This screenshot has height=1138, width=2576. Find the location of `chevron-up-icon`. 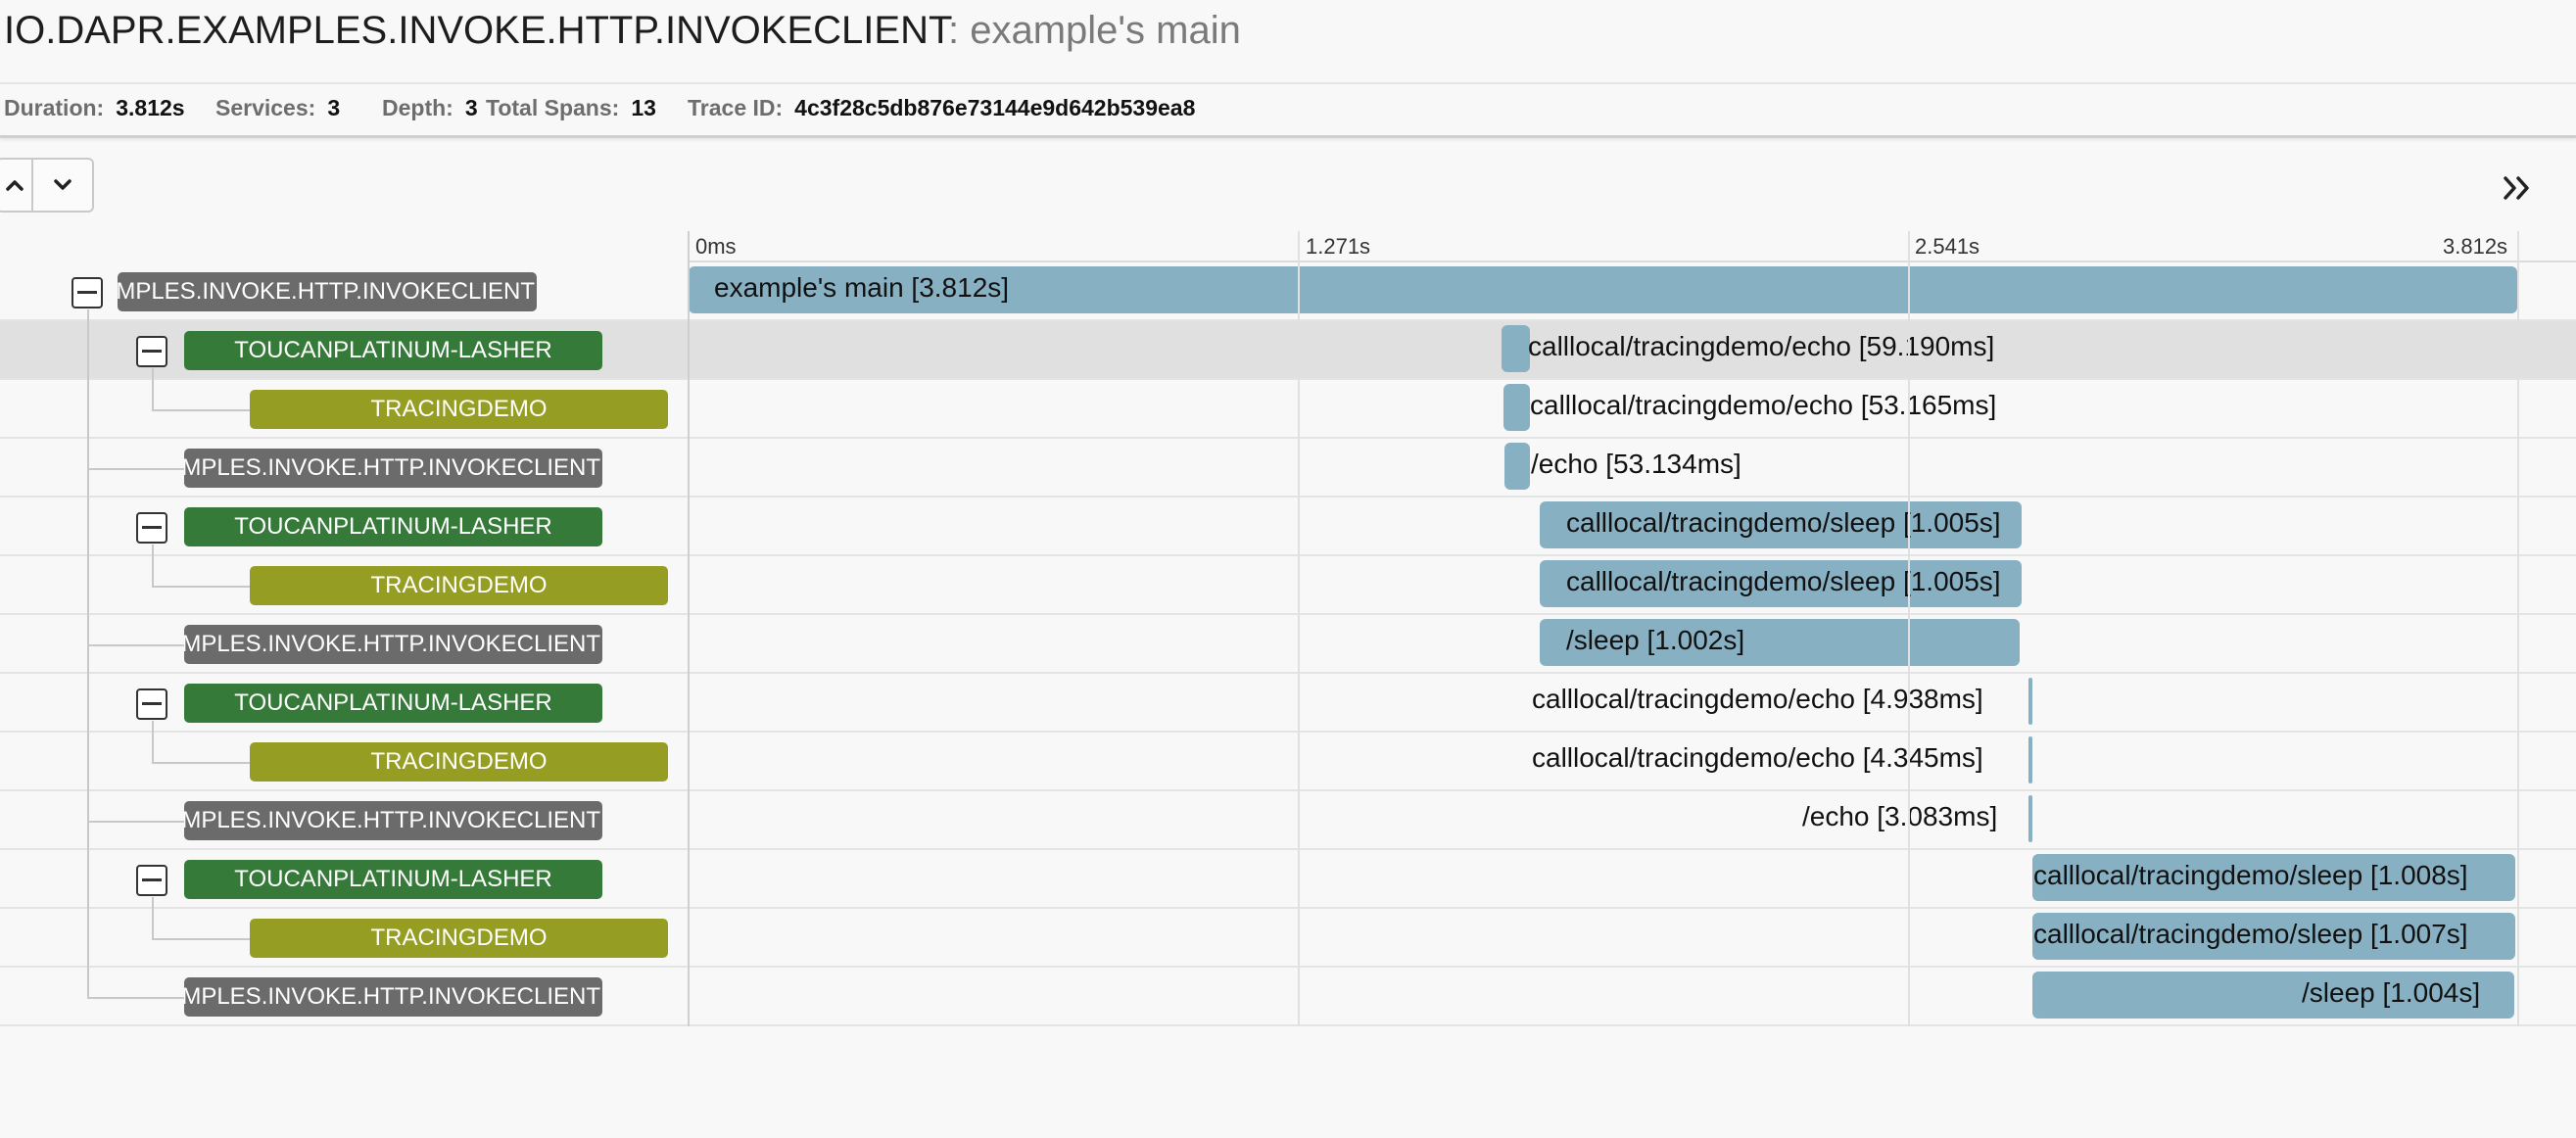

chevron-up-icon is located at coordinates (15, 186).